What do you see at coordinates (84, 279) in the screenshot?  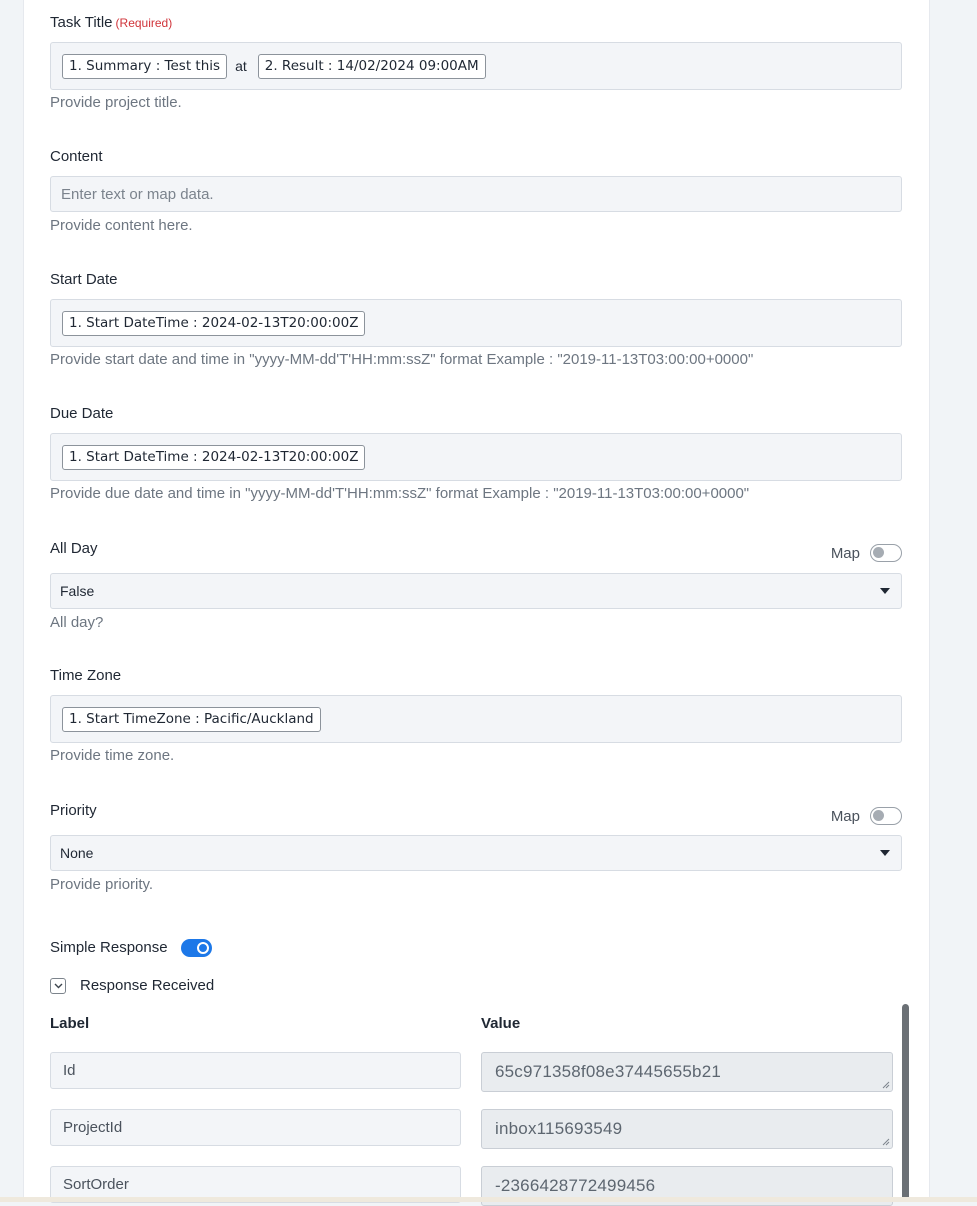 I see `start-date-label: Start Date` at bounding box center [84, 279].